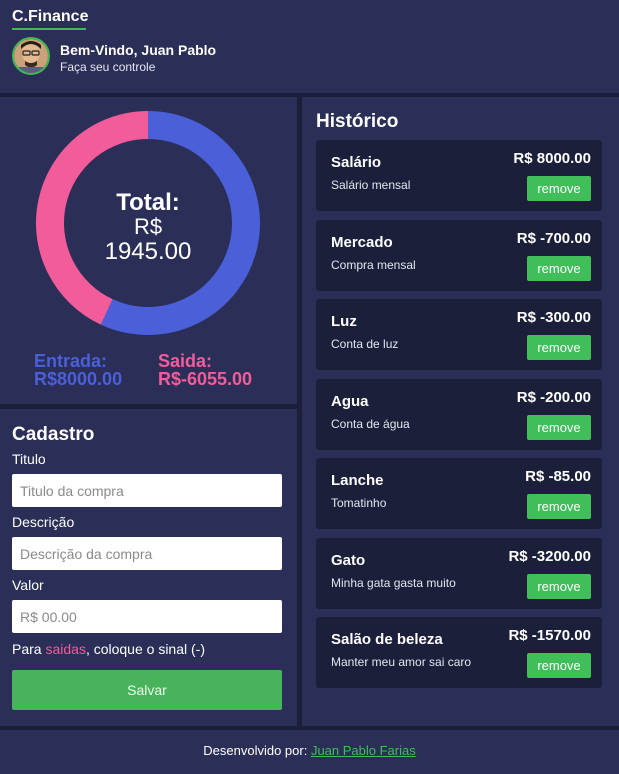 The image size is (619, 774). Describe the element at coordinates (558, 476) in the screenshot. I see `history-item-value: R$ -85.00` at that location.